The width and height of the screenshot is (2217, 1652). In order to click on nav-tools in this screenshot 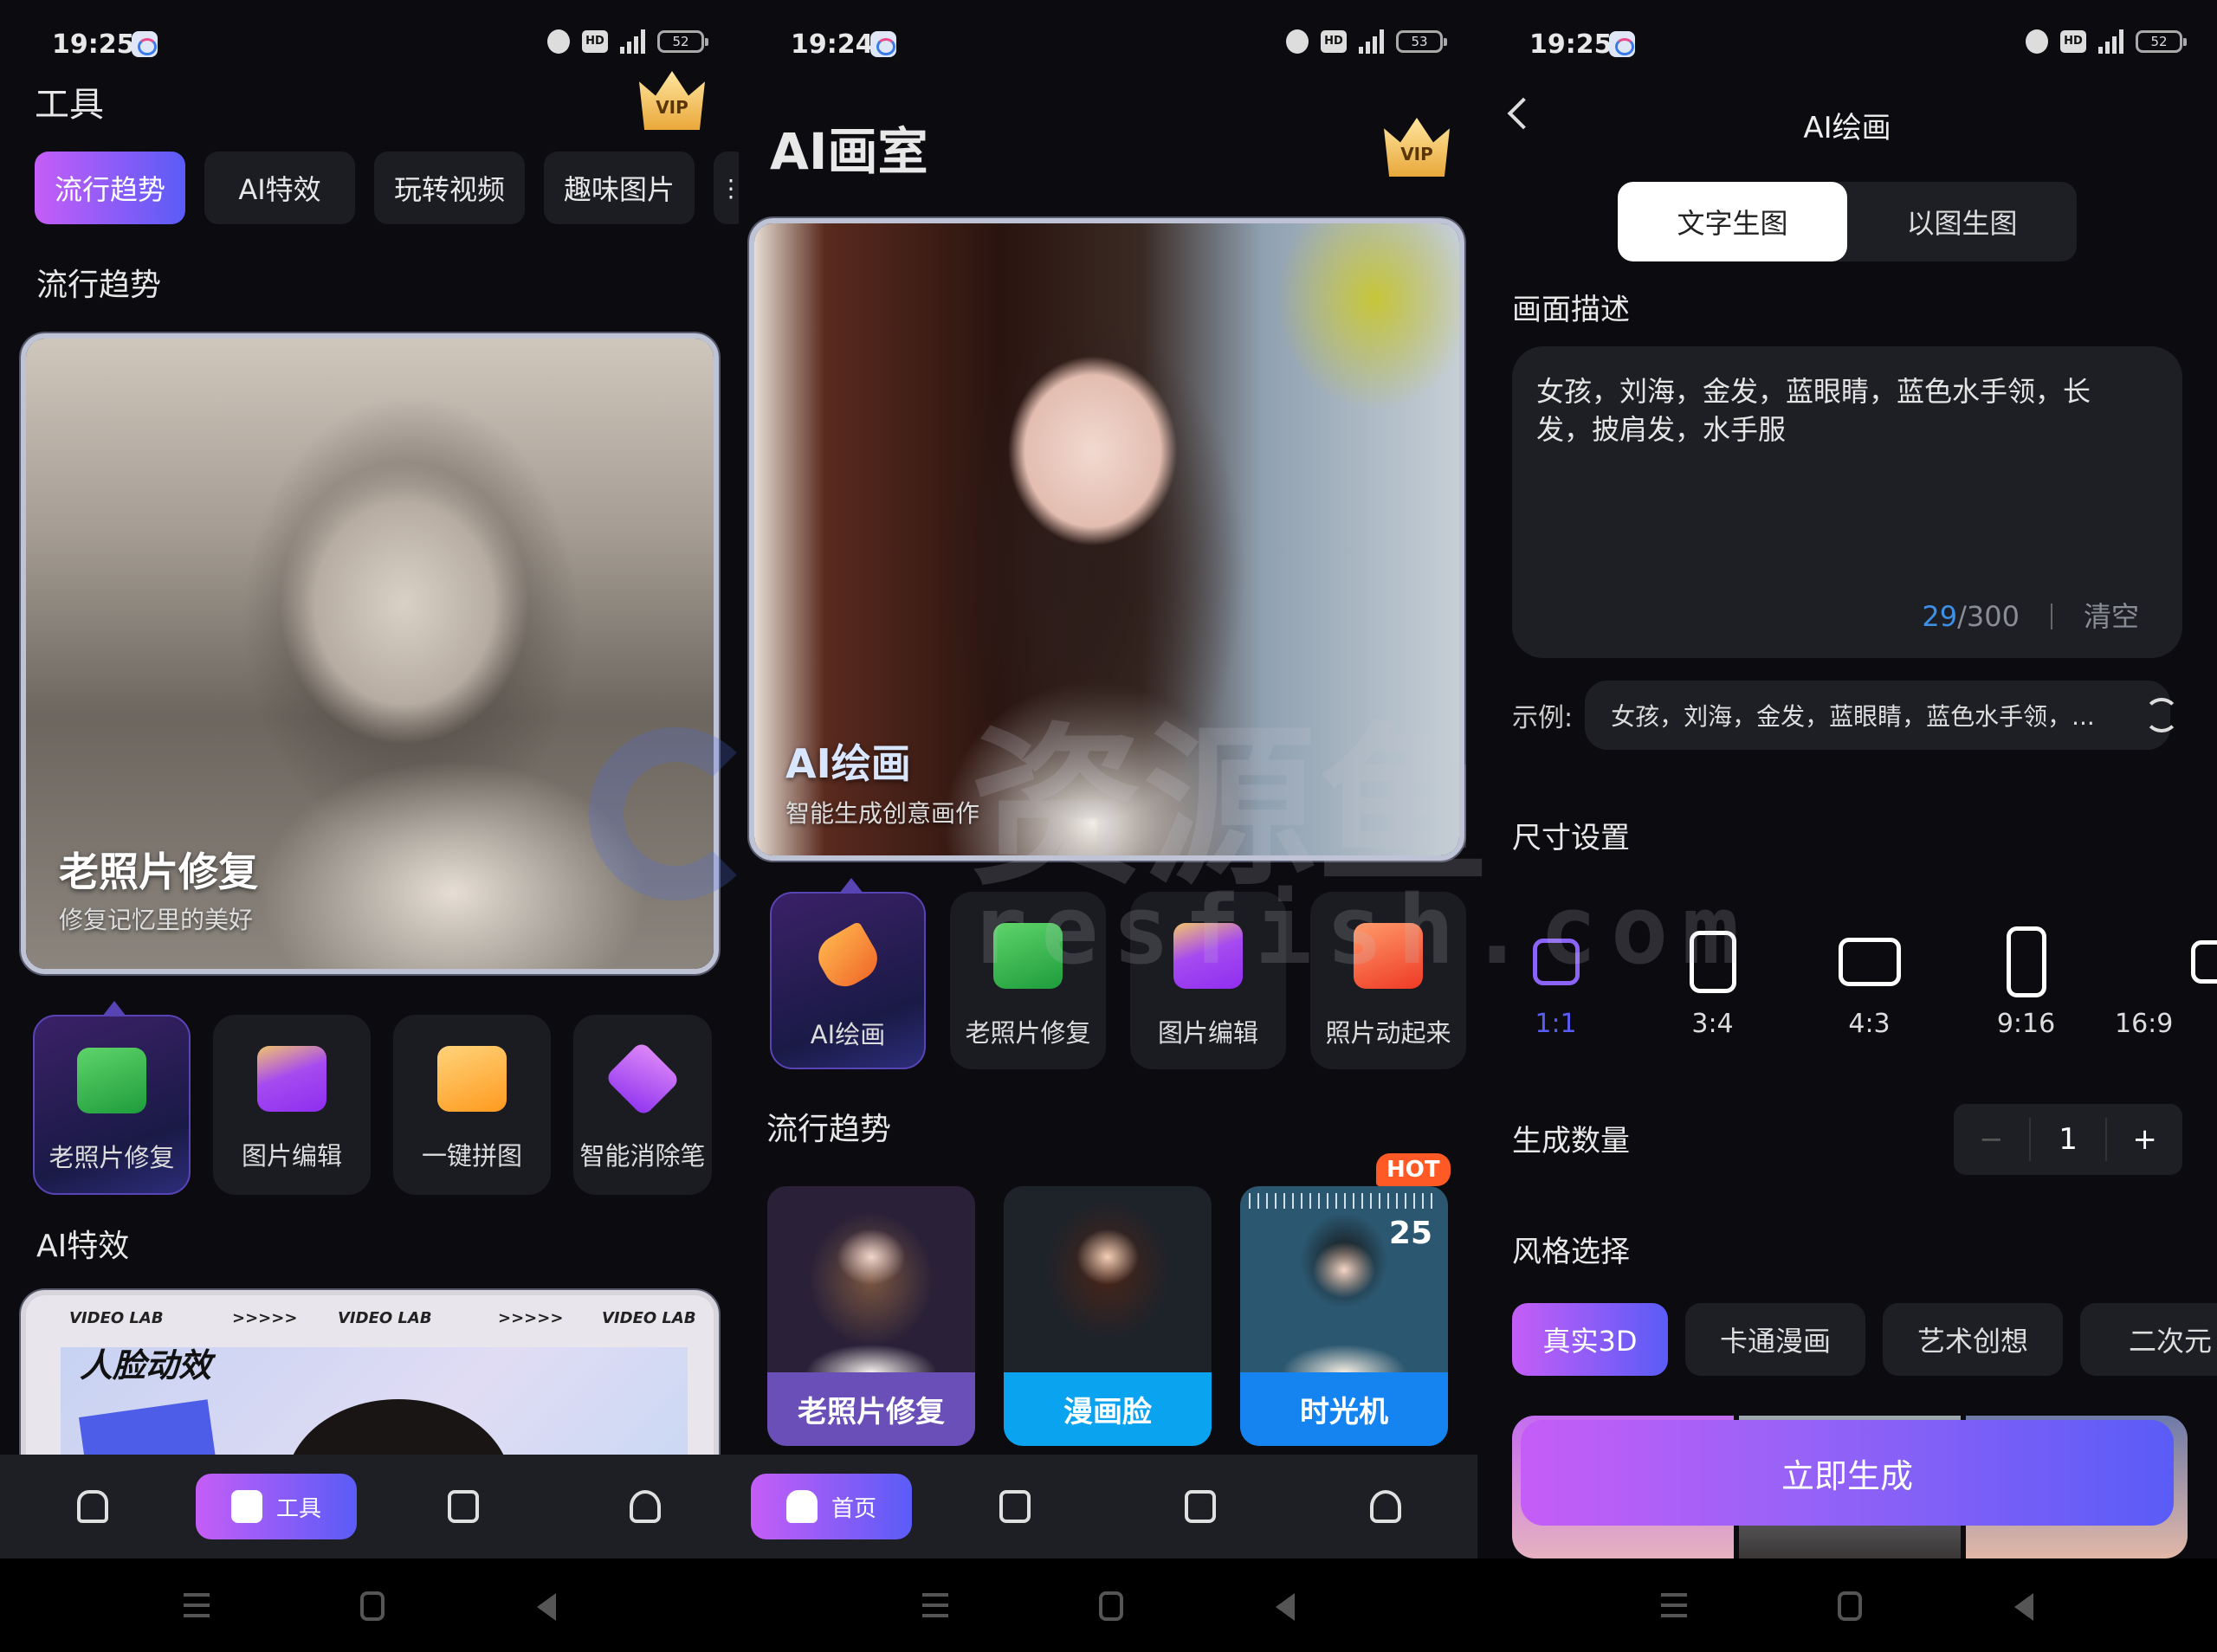, I will do `click(1015, 1506)`.